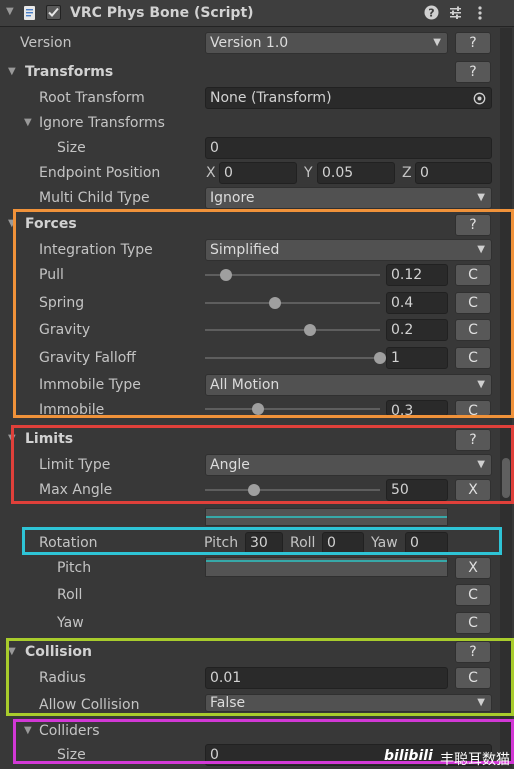 This screenshot has height=769, width=514. I want to click on bilibili-logo: bilibili, so click(408, 756).